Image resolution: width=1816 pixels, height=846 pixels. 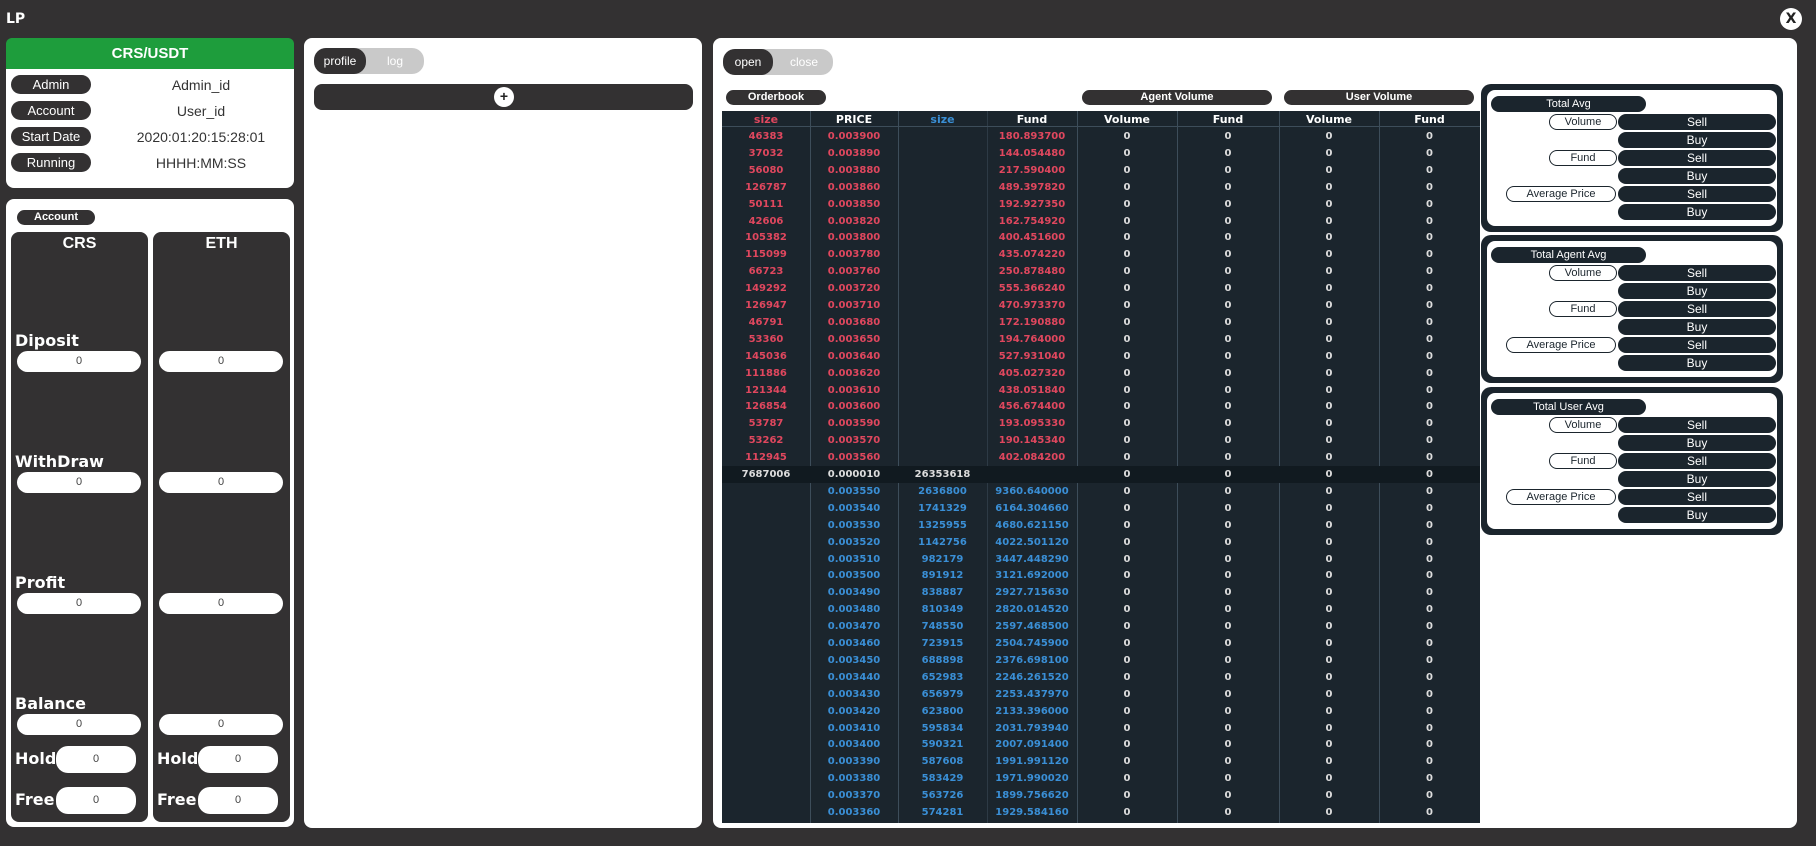 I want to click on ask-price: 0.003570, so click(x=854, y=441).